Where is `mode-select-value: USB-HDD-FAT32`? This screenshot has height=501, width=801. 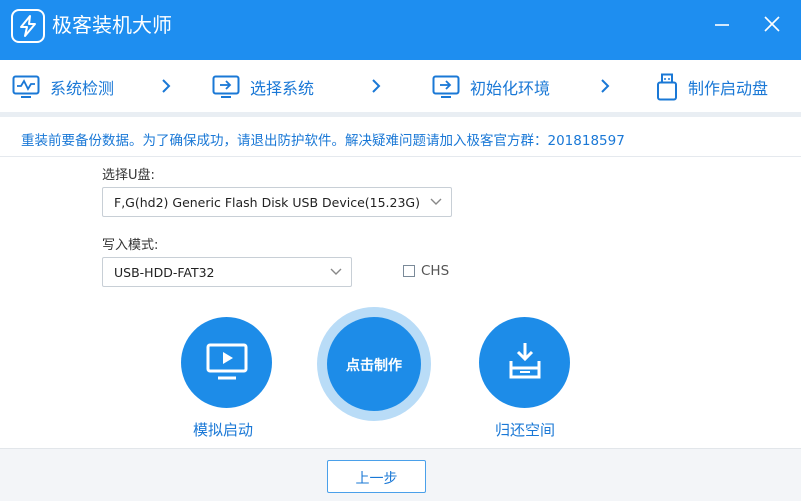 mode-select-value: USB-HDD-FAT32 is located at coordinates (164, 272).